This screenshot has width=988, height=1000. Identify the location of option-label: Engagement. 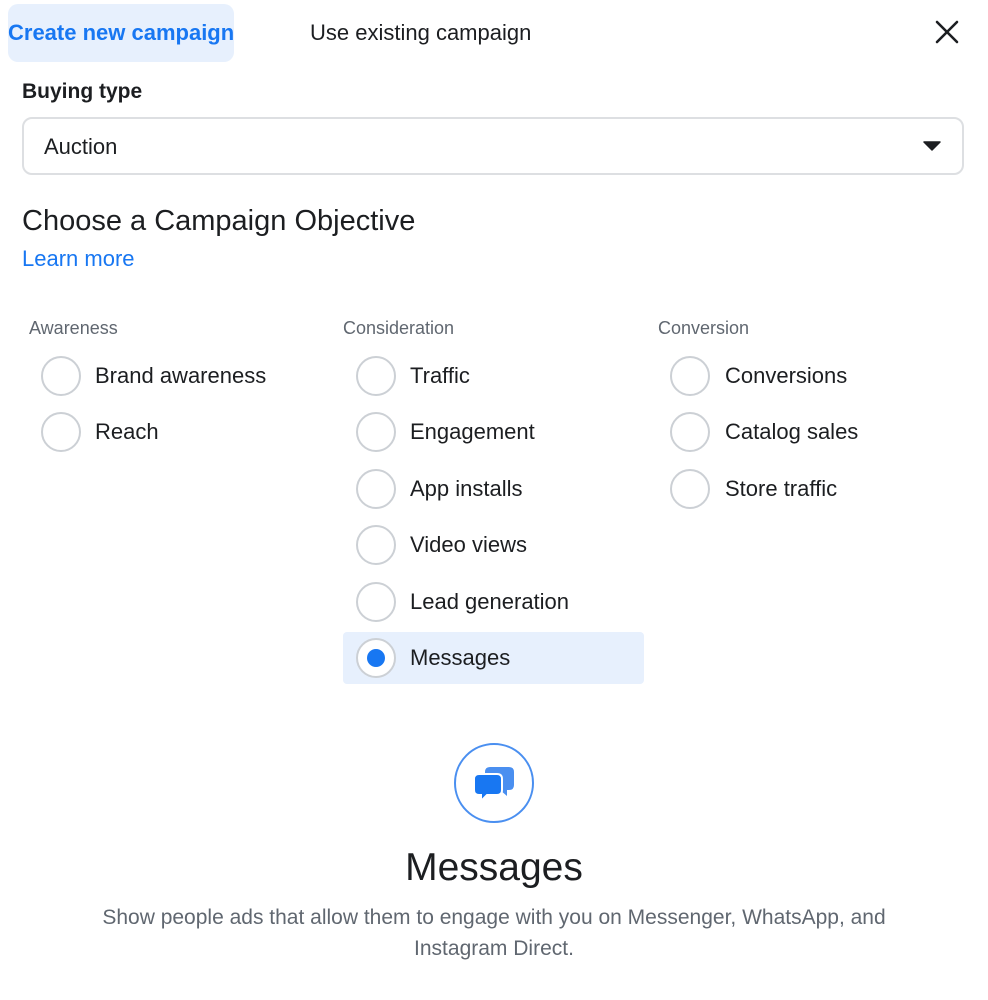
(472, 431).